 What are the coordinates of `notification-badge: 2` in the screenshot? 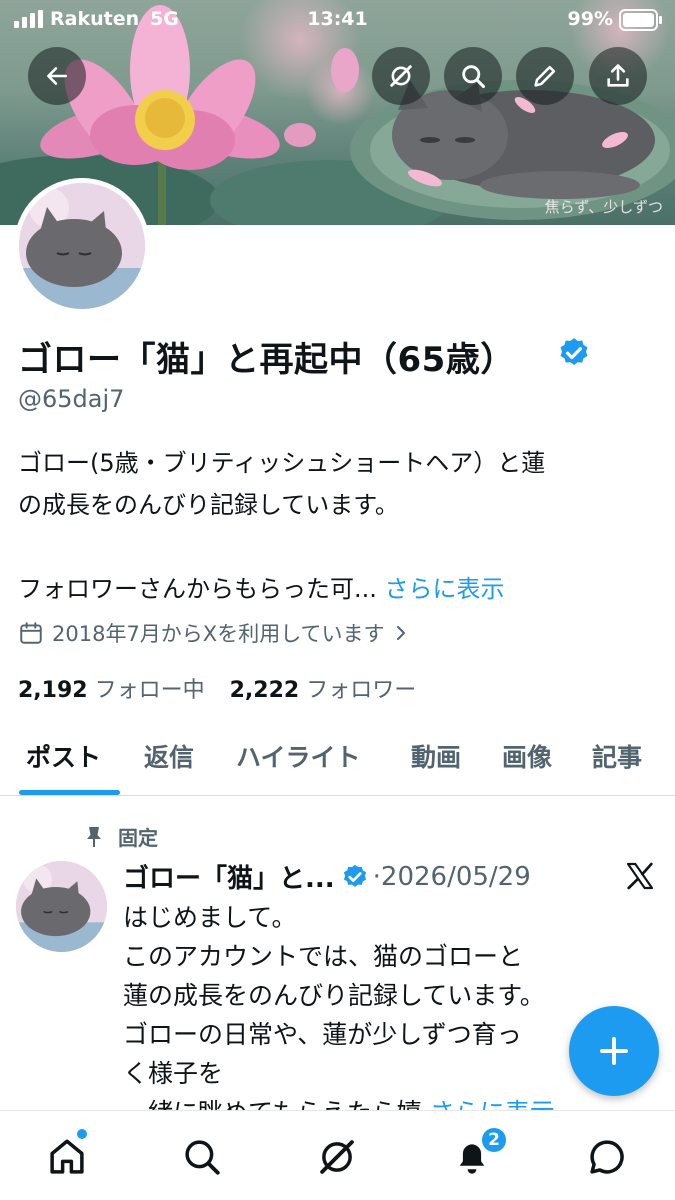 It's located at (494, 1140).